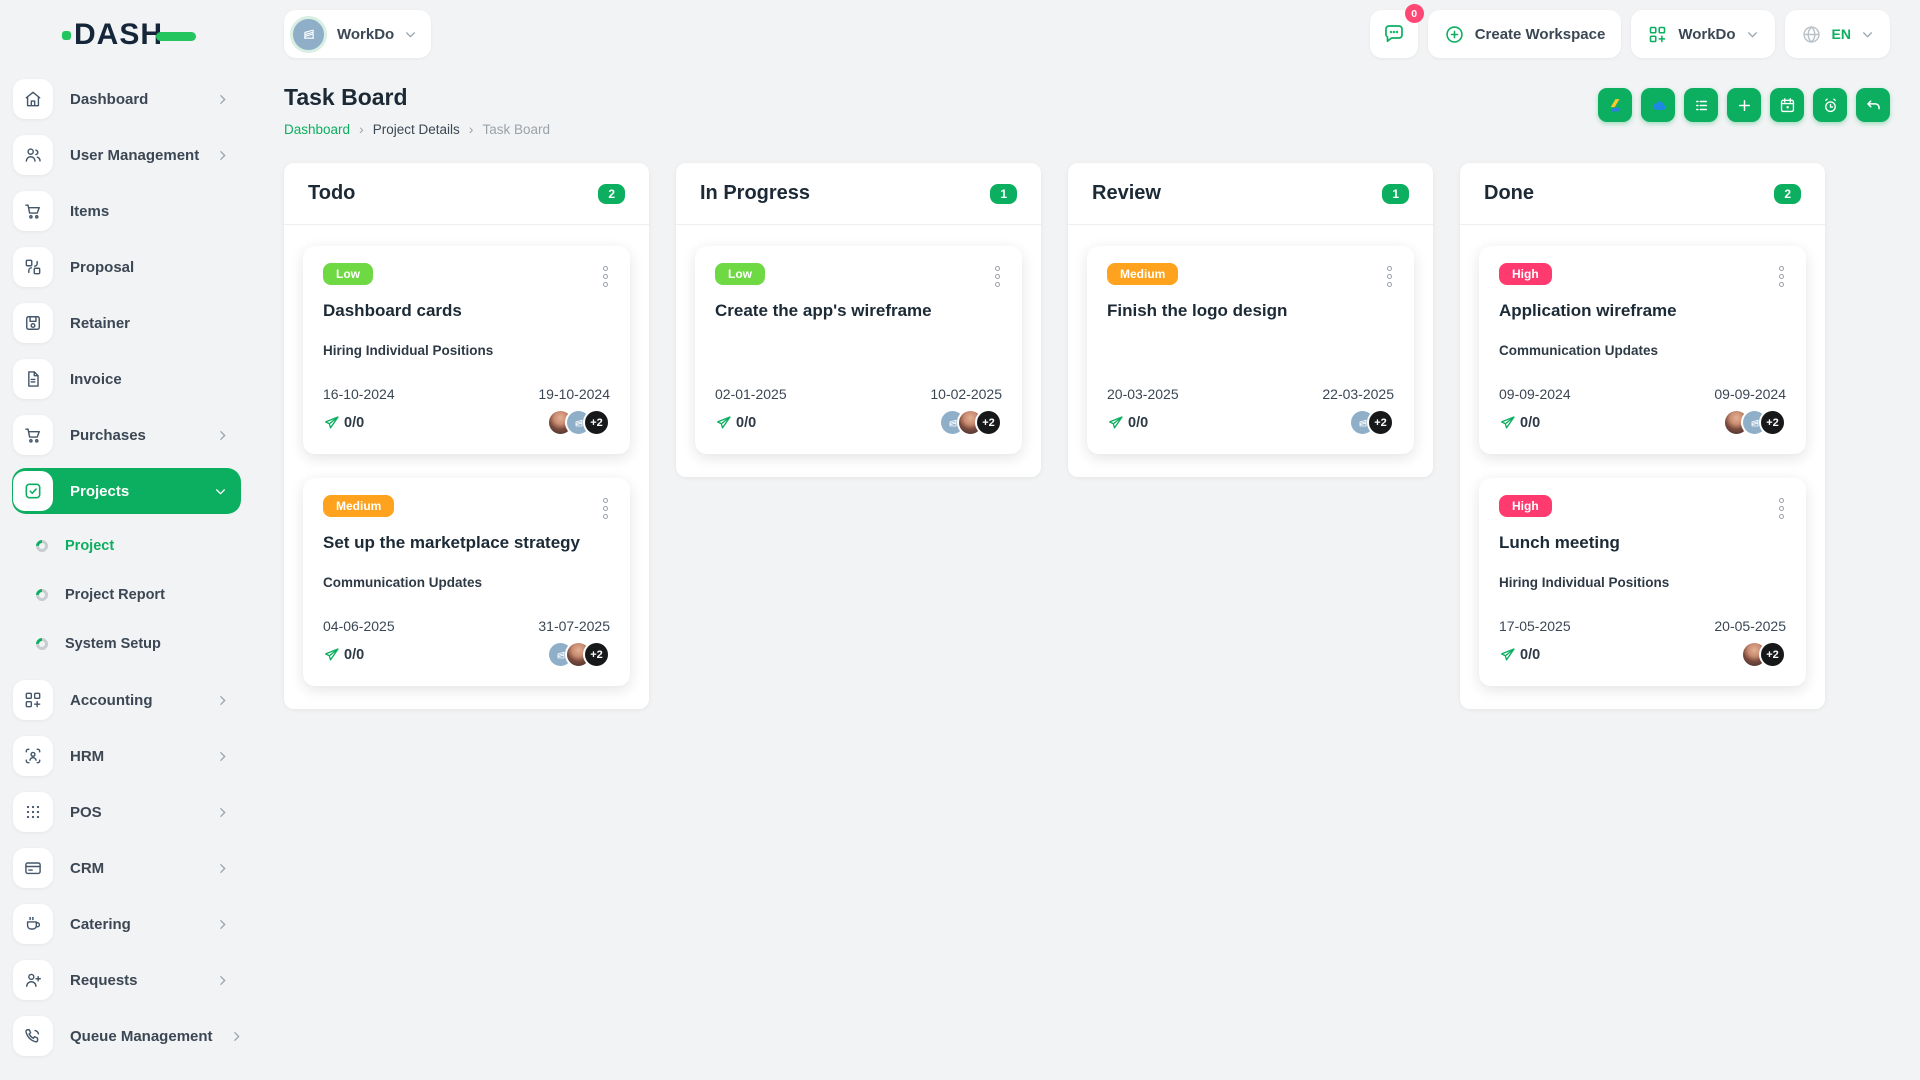 This screenshot has height=1080, width=1920. Describe the element at coordinates (126, 812) in the screenshot. I see `sidebar-item-pos: POS` at that location.